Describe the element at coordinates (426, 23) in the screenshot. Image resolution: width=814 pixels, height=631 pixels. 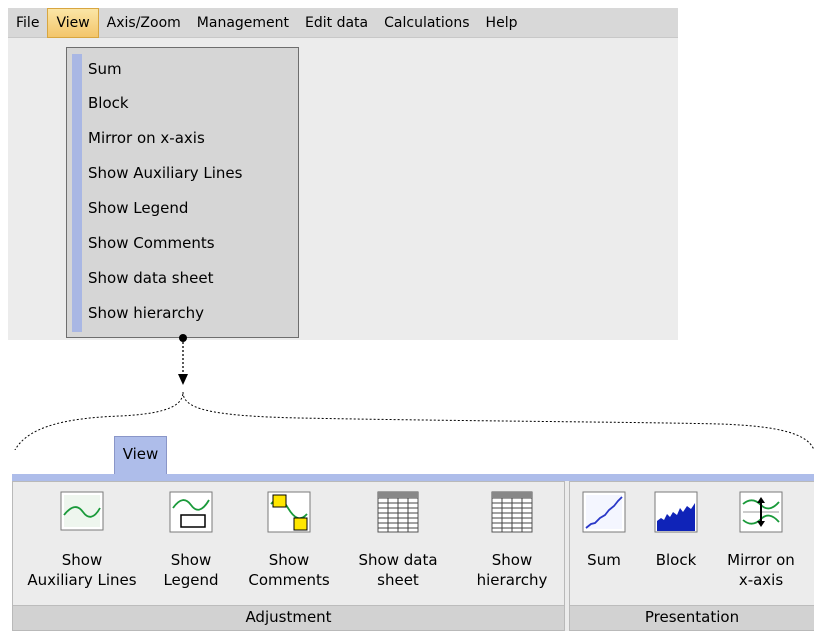
I see `menu-calculations: Calculations` at that location.